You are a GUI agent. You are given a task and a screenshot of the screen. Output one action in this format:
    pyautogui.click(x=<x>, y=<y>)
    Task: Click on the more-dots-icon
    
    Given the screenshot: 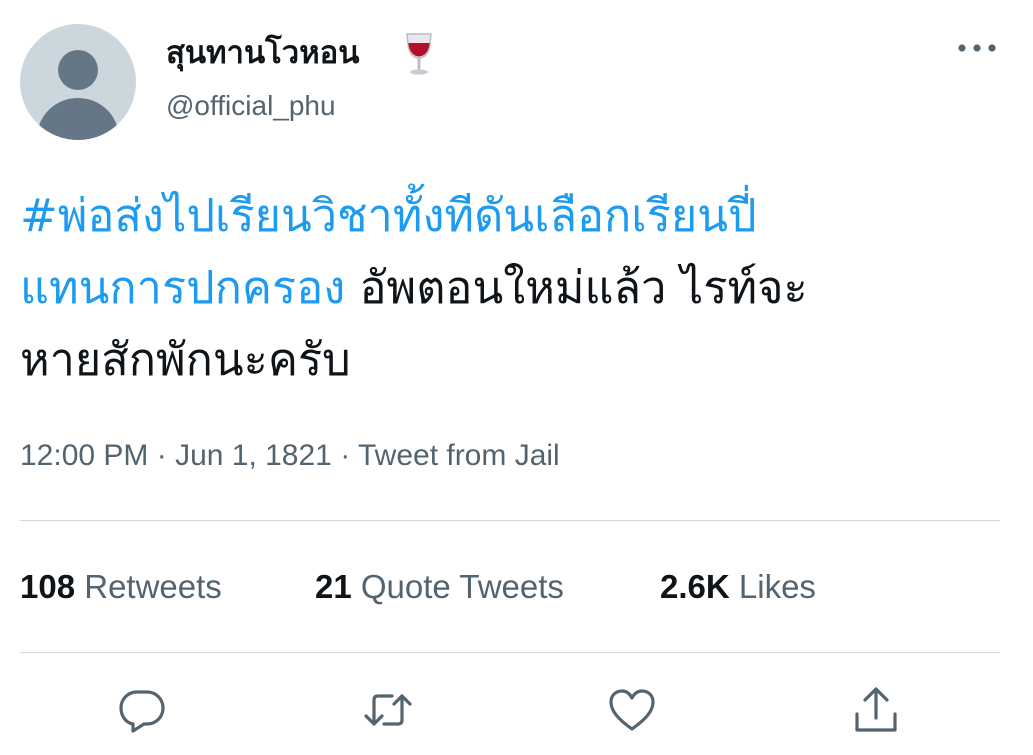 What is the action you would take?
    pyautogui.click(x=977, y=48)
    